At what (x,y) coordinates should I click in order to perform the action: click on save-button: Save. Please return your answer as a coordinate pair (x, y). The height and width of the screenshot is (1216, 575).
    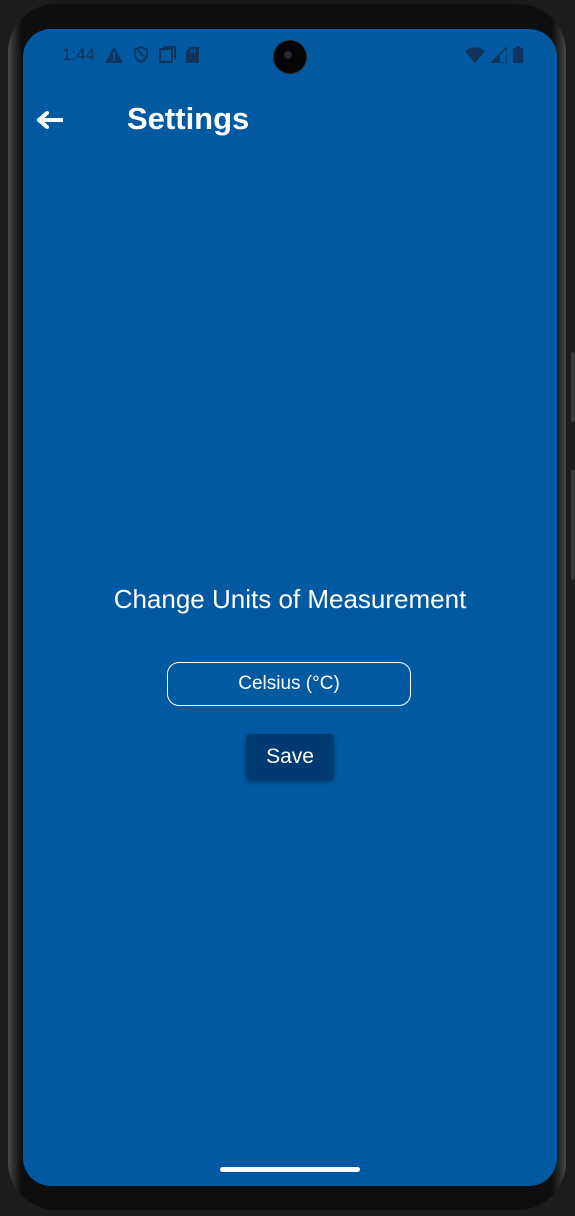
    Looking at the image, I should click on (290, 757).